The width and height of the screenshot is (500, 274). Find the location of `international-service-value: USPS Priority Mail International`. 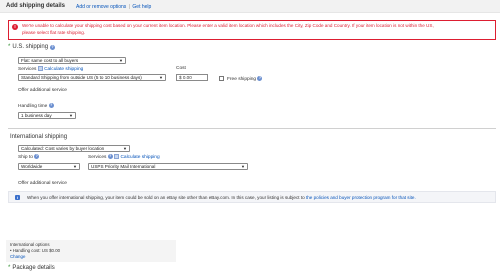

international-service-value: USPS Priority Mail International is located at coordinates (123, 166).